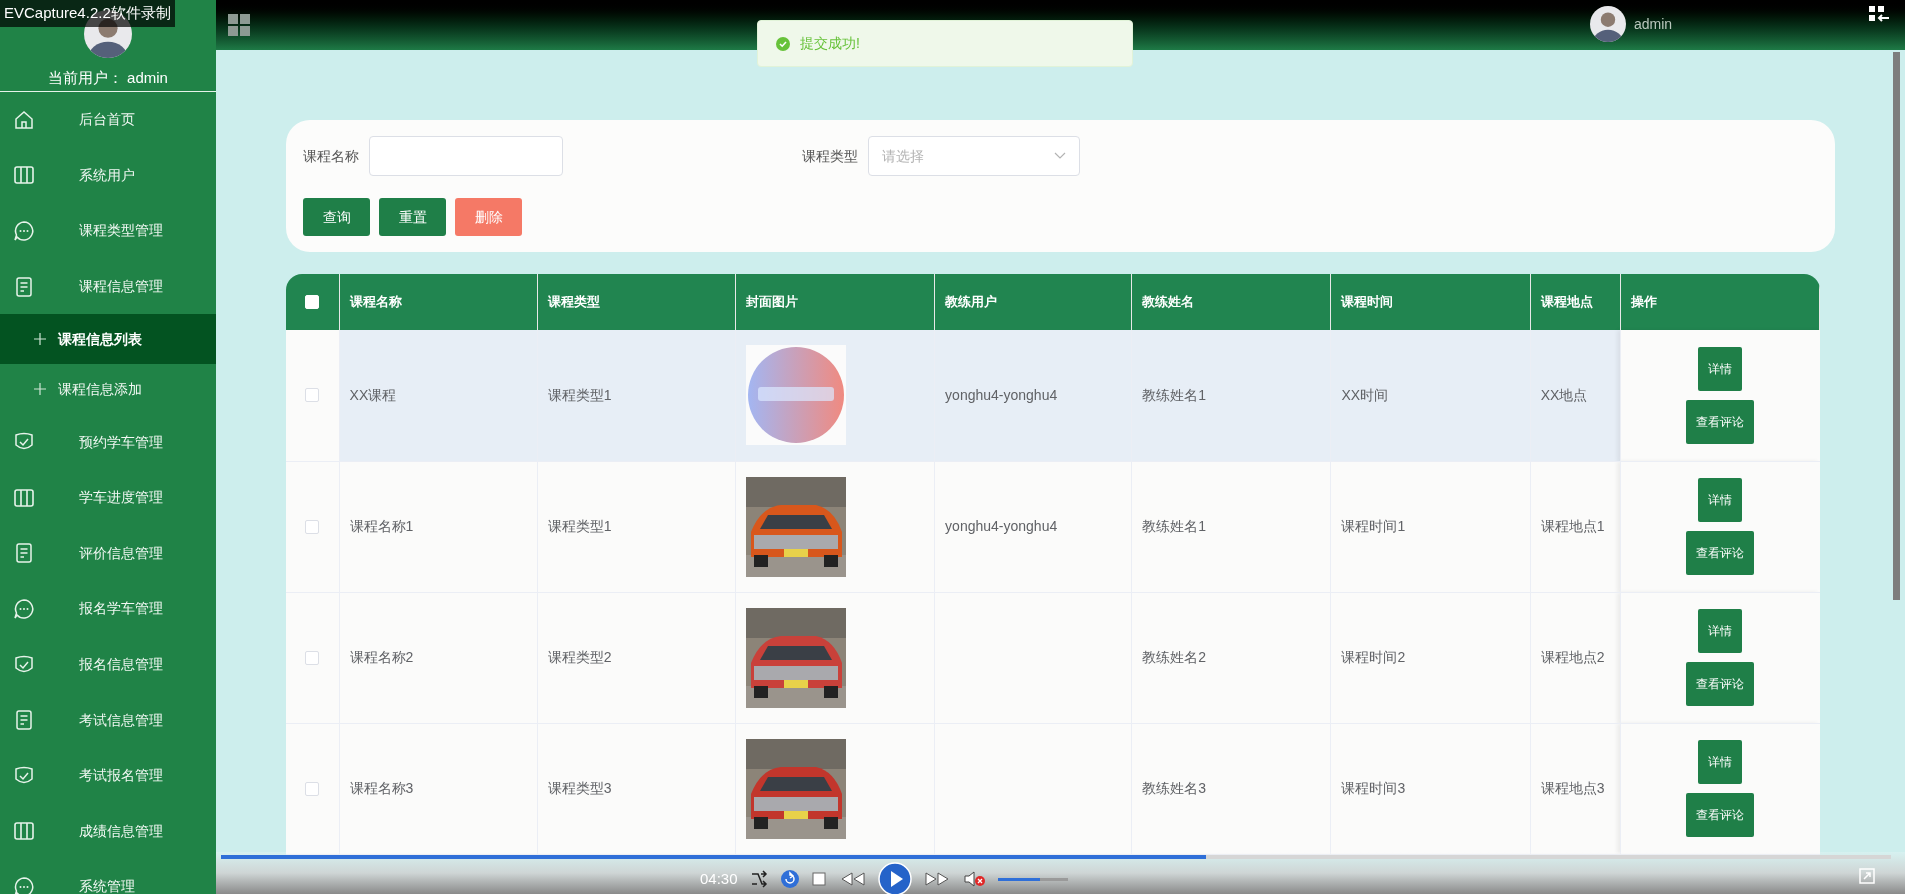 Image resolution: width=1905 pixels, height=894 pixels. I want to click on current-username: admin, so click(147, 78).